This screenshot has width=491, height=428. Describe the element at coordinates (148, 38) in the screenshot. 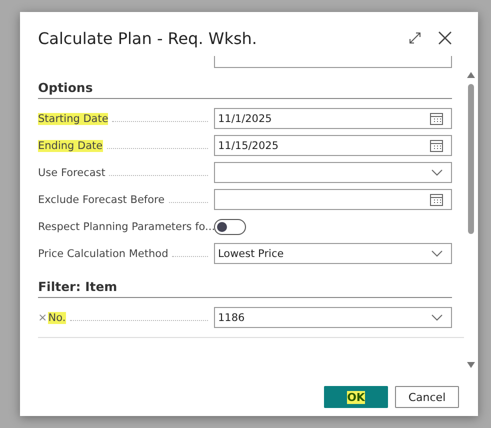

I see `dialog-title: Calculate Plan - Req. Wksh.` at that location.